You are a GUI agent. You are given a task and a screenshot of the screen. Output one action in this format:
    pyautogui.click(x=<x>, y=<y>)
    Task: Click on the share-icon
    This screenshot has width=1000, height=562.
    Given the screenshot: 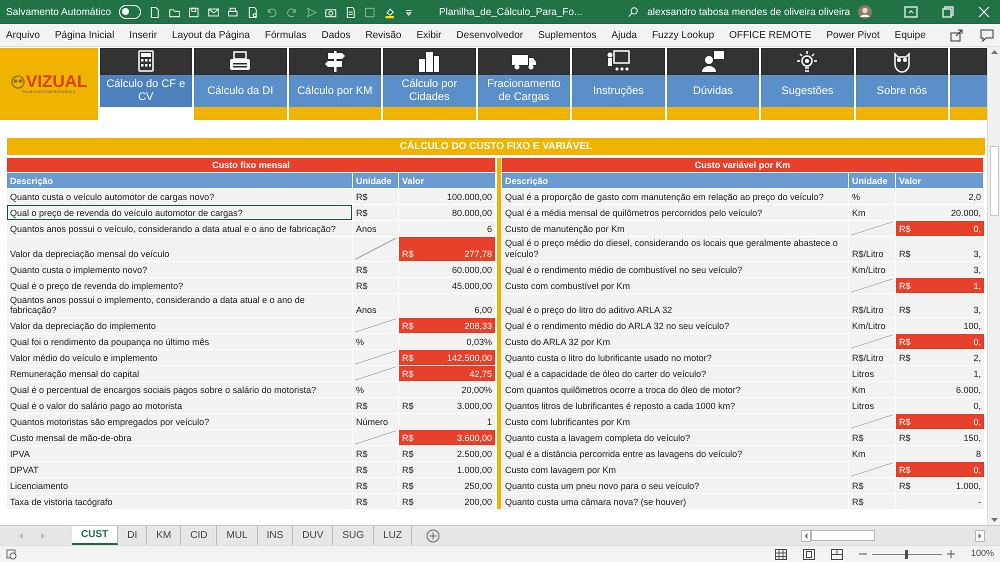 What is the action you would take?
    pyautogui.click(x=957, y=35)
    